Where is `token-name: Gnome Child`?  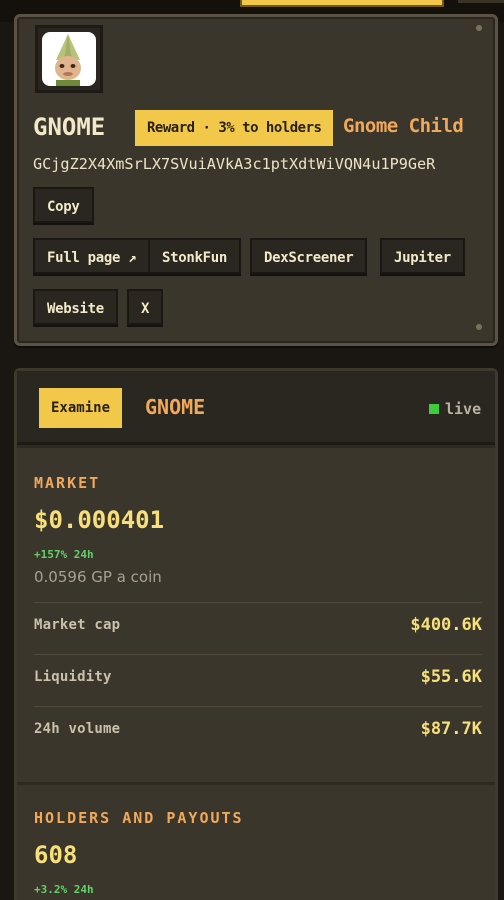 token-name: Gnome Child is located at coordinates (403, 126).